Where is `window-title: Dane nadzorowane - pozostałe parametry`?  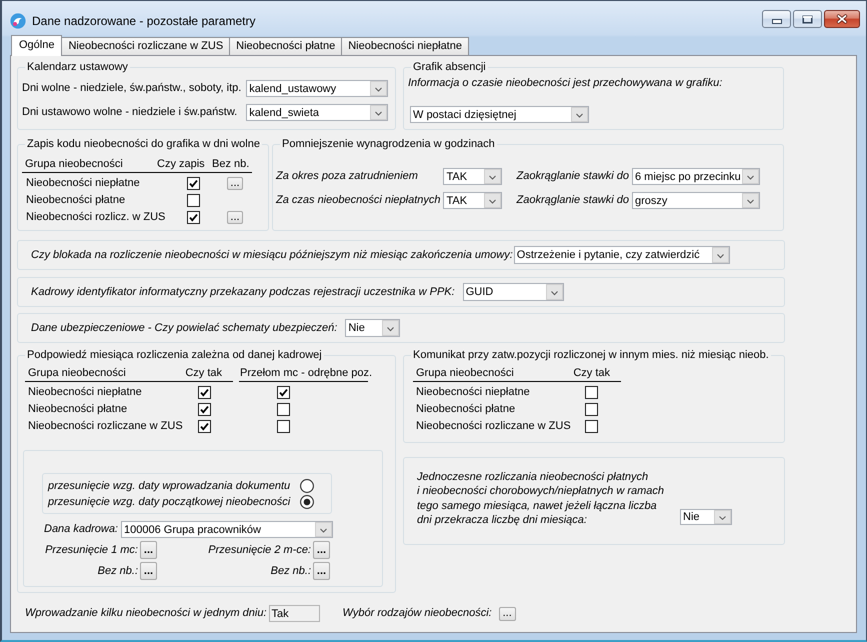 window-title: Dane nadzorowane - pozostałe parametry is located at coordinates (144, 21).